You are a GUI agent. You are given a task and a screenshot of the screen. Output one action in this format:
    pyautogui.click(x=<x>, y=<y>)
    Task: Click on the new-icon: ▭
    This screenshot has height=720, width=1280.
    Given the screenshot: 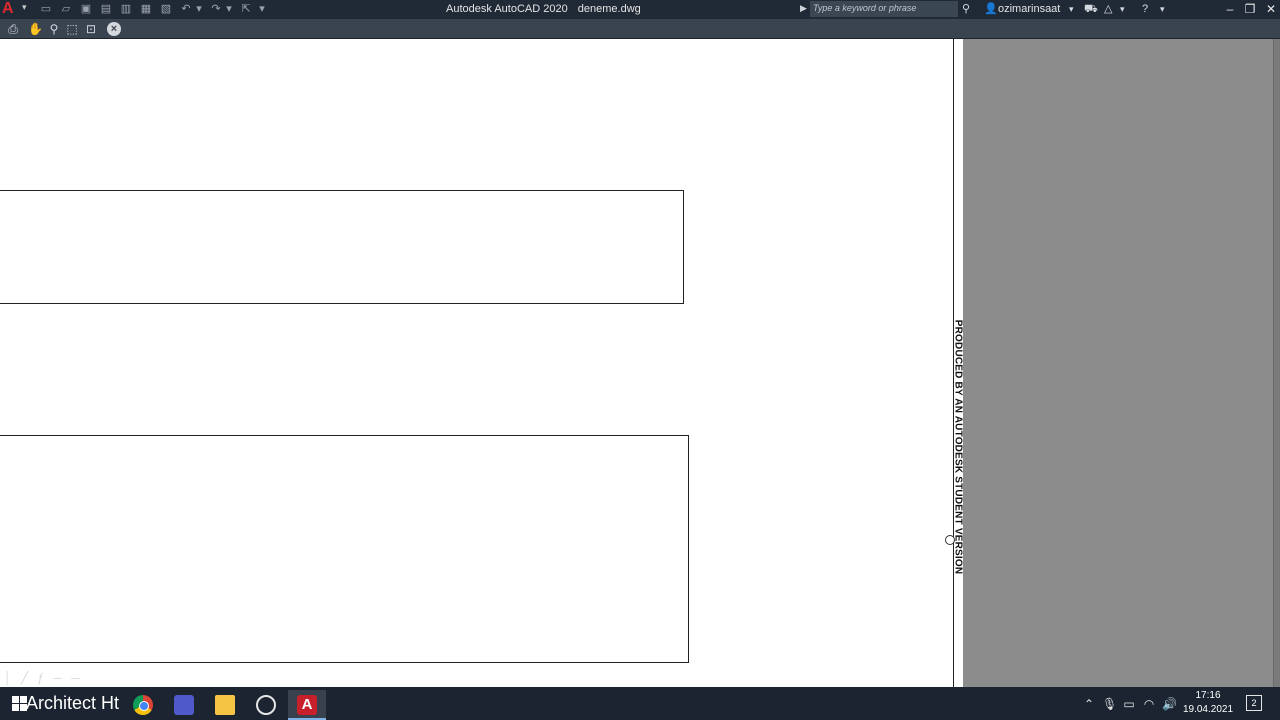 What is the action you would take?
    pyautogui.click(x=46, y=9)
    